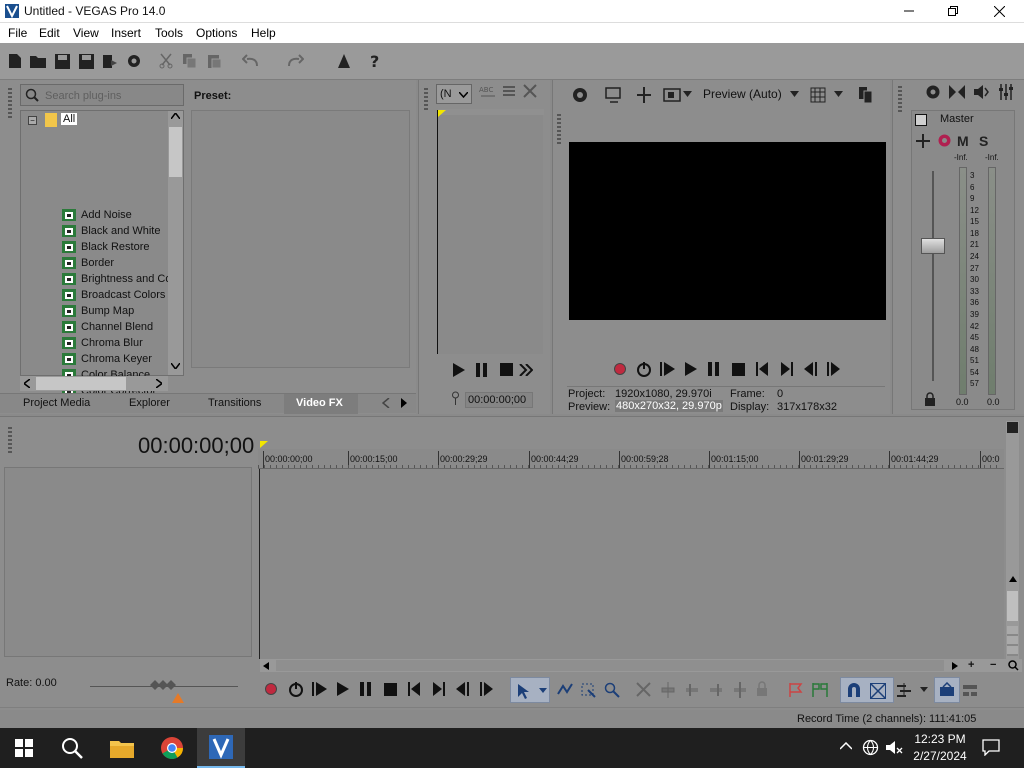 The width and height of the screenshot is (1024, 768). Describe the element at coordinates (955, 666) in the screenshot. I see `timeline-scroll-right-icon` at that location.